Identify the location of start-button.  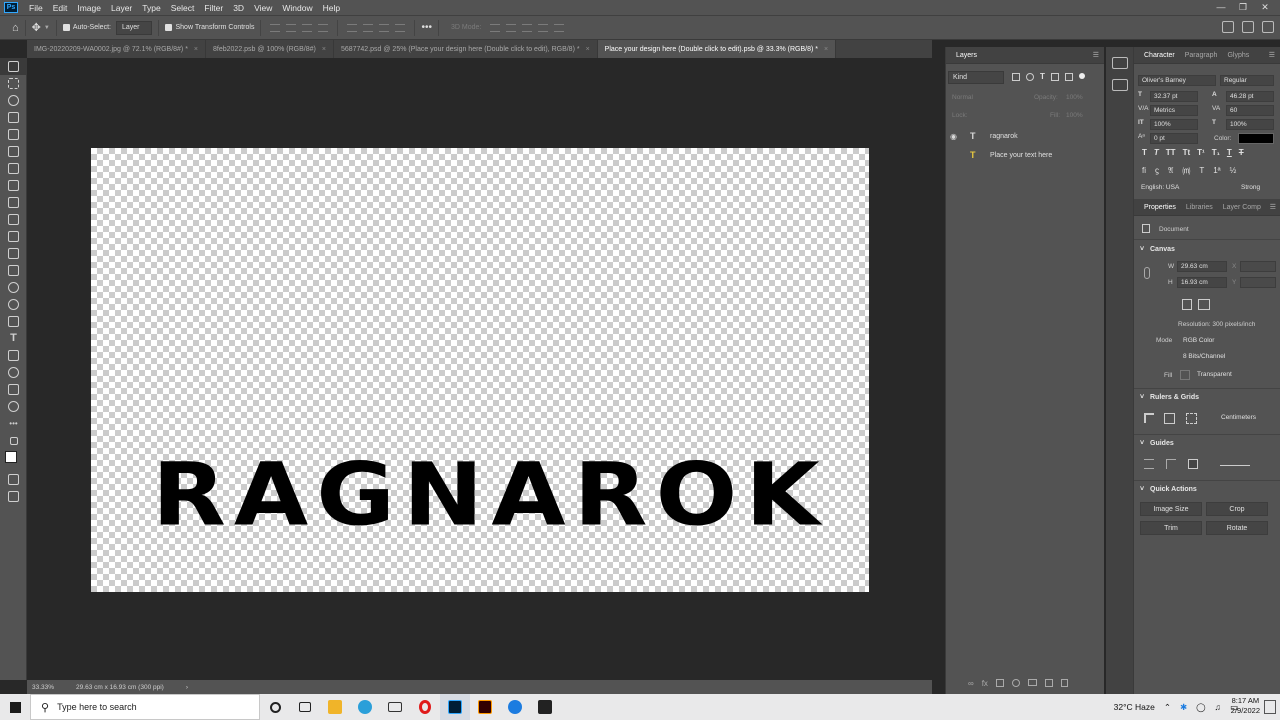
(15, 707).